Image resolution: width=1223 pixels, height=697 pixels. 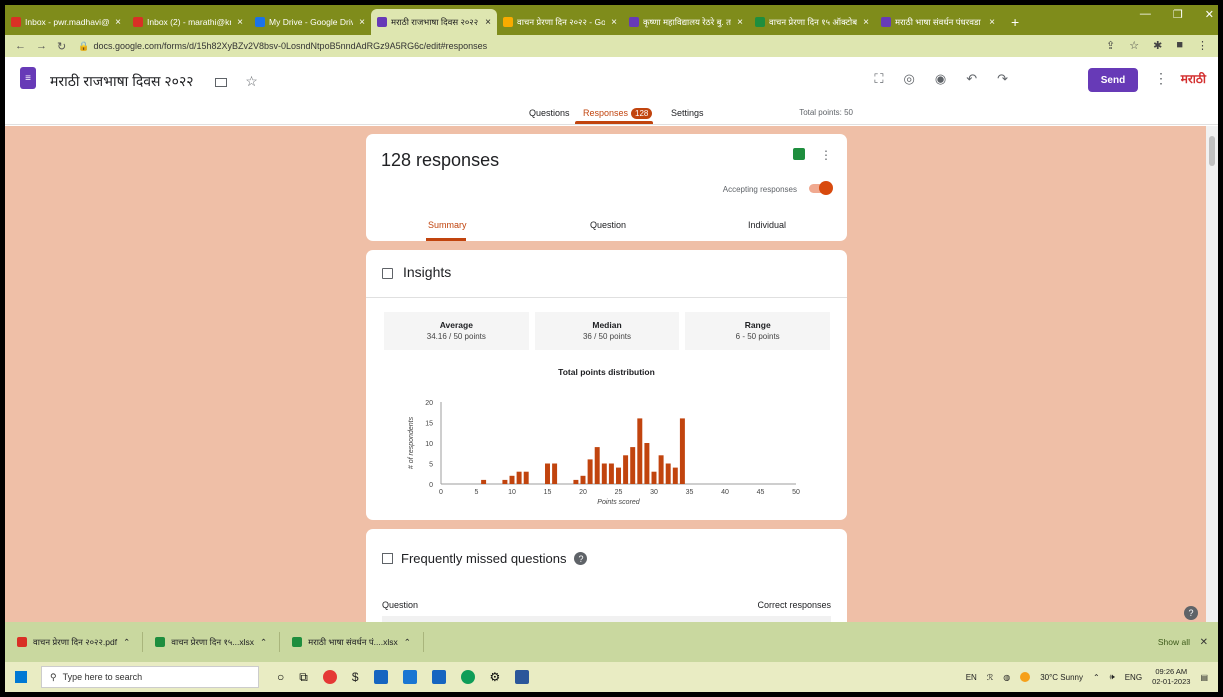 I want to click on clock-time: 09:26 AM, so click(x=1171, y=671).